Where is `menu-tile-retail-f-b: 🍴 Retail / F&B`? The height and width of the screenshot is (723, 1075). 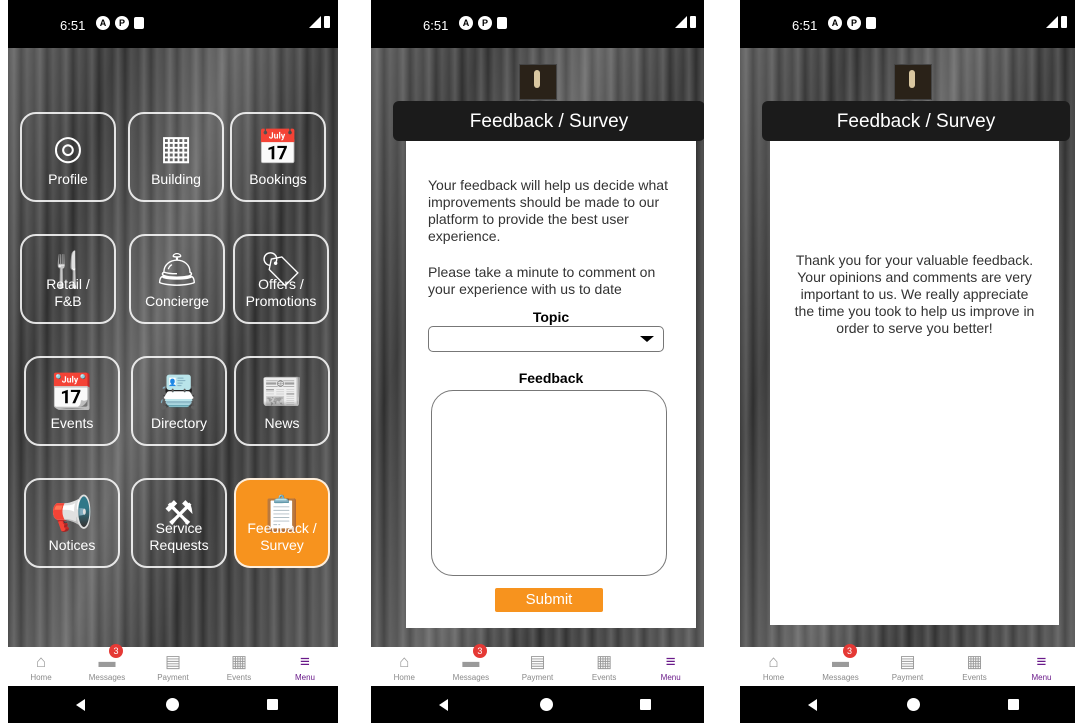
menu-tile-retail-f-b: 🍴 Retail / F&B is located at coordinates (68, 279).